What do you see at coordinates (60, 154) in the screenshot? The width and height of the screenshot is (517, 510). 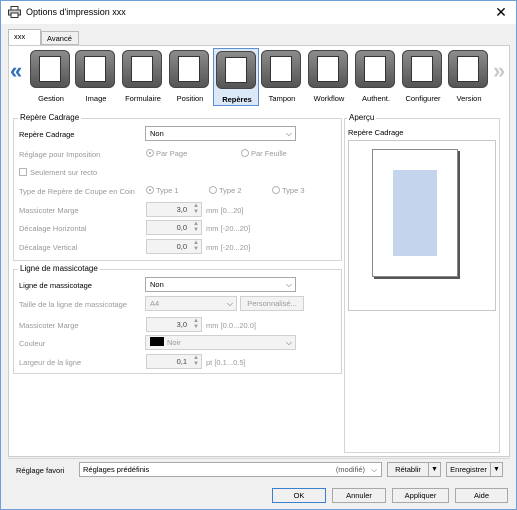 I see `imposition-label: Réglage pour Imposition` at bounding box center [60, 154].